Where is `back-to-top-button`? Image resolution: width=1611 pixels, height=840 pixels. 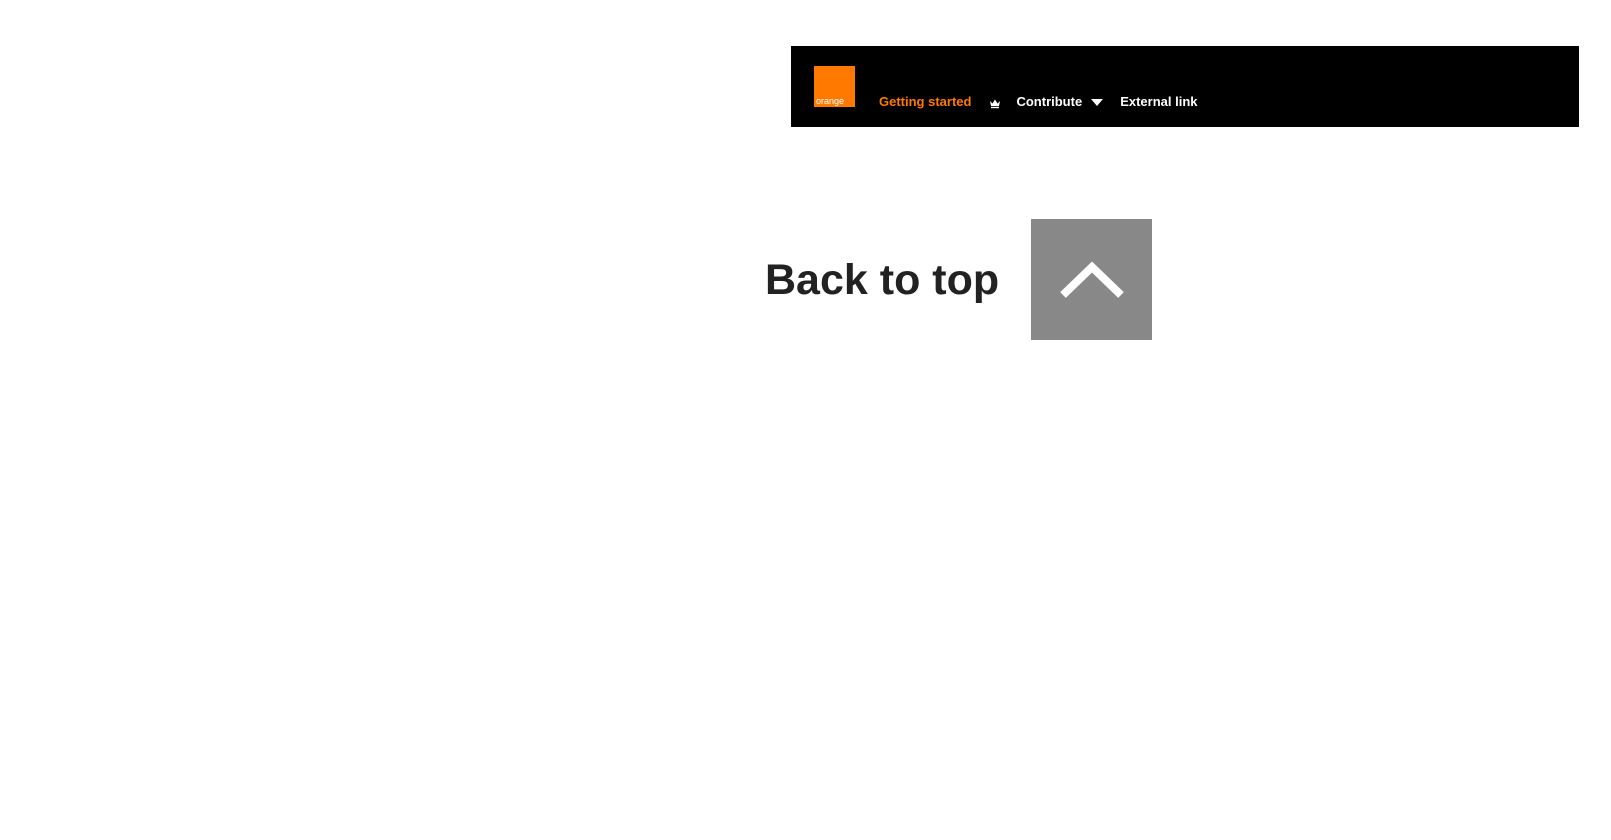 back-to-top-button is located at coordinates (1092, 279).